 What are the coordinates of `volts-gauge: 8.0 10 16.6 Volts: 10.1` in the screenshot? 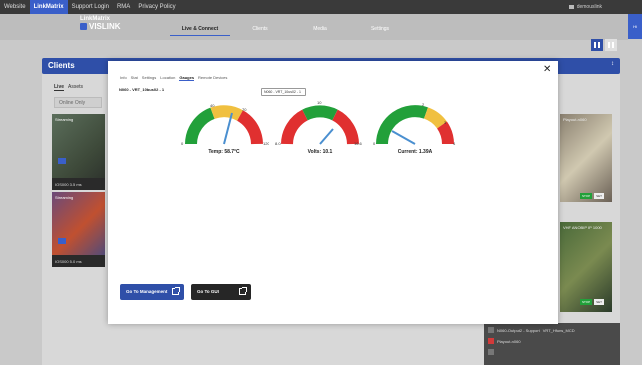 It's located at (320, 130).